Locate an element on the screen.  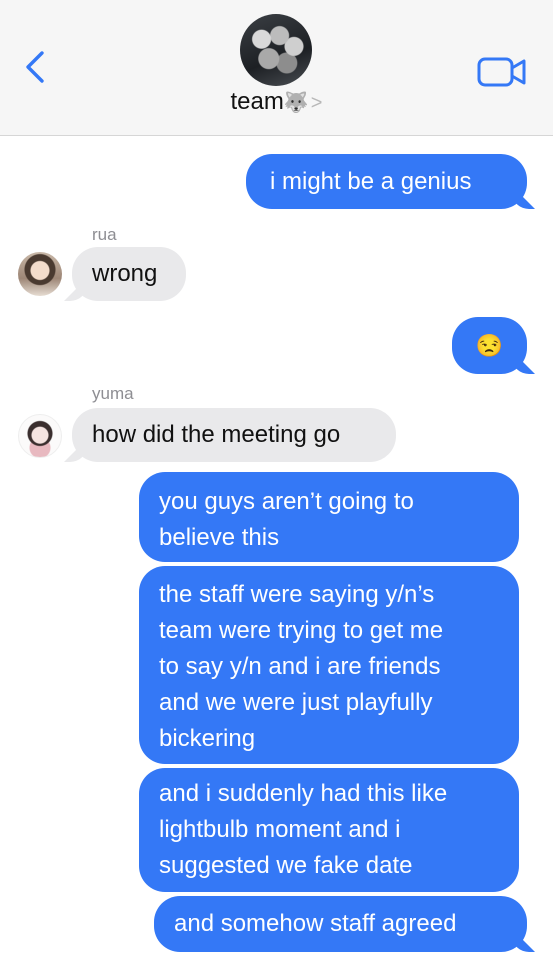
message-line: believe this is located at coordinates (219, 537).